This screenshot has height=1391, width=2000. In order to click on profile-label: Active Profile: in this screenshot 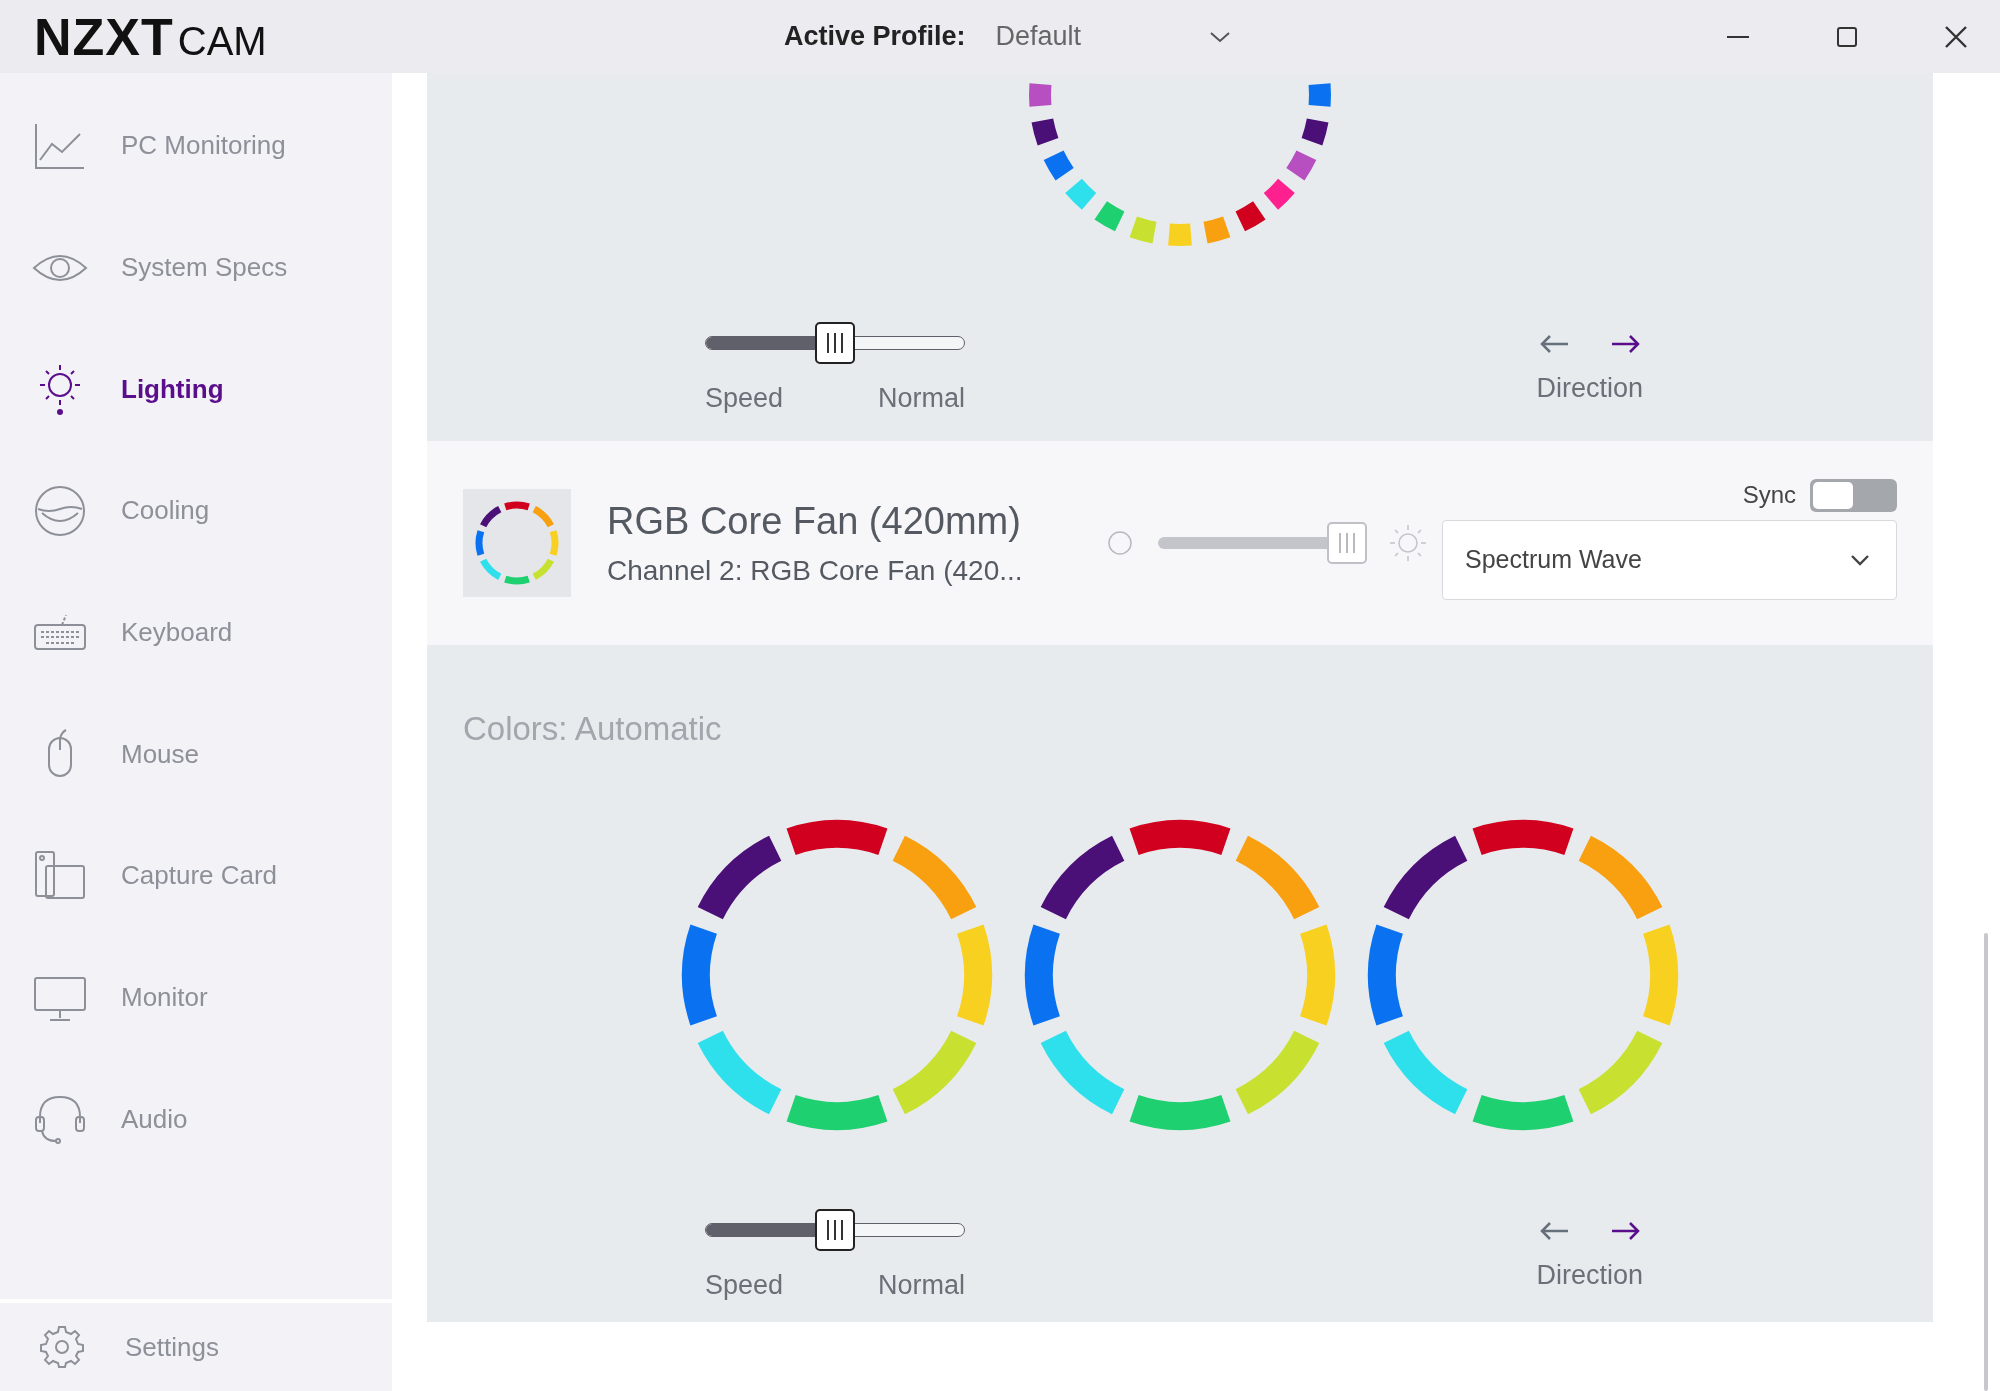, I will do `click(875, 36)`.